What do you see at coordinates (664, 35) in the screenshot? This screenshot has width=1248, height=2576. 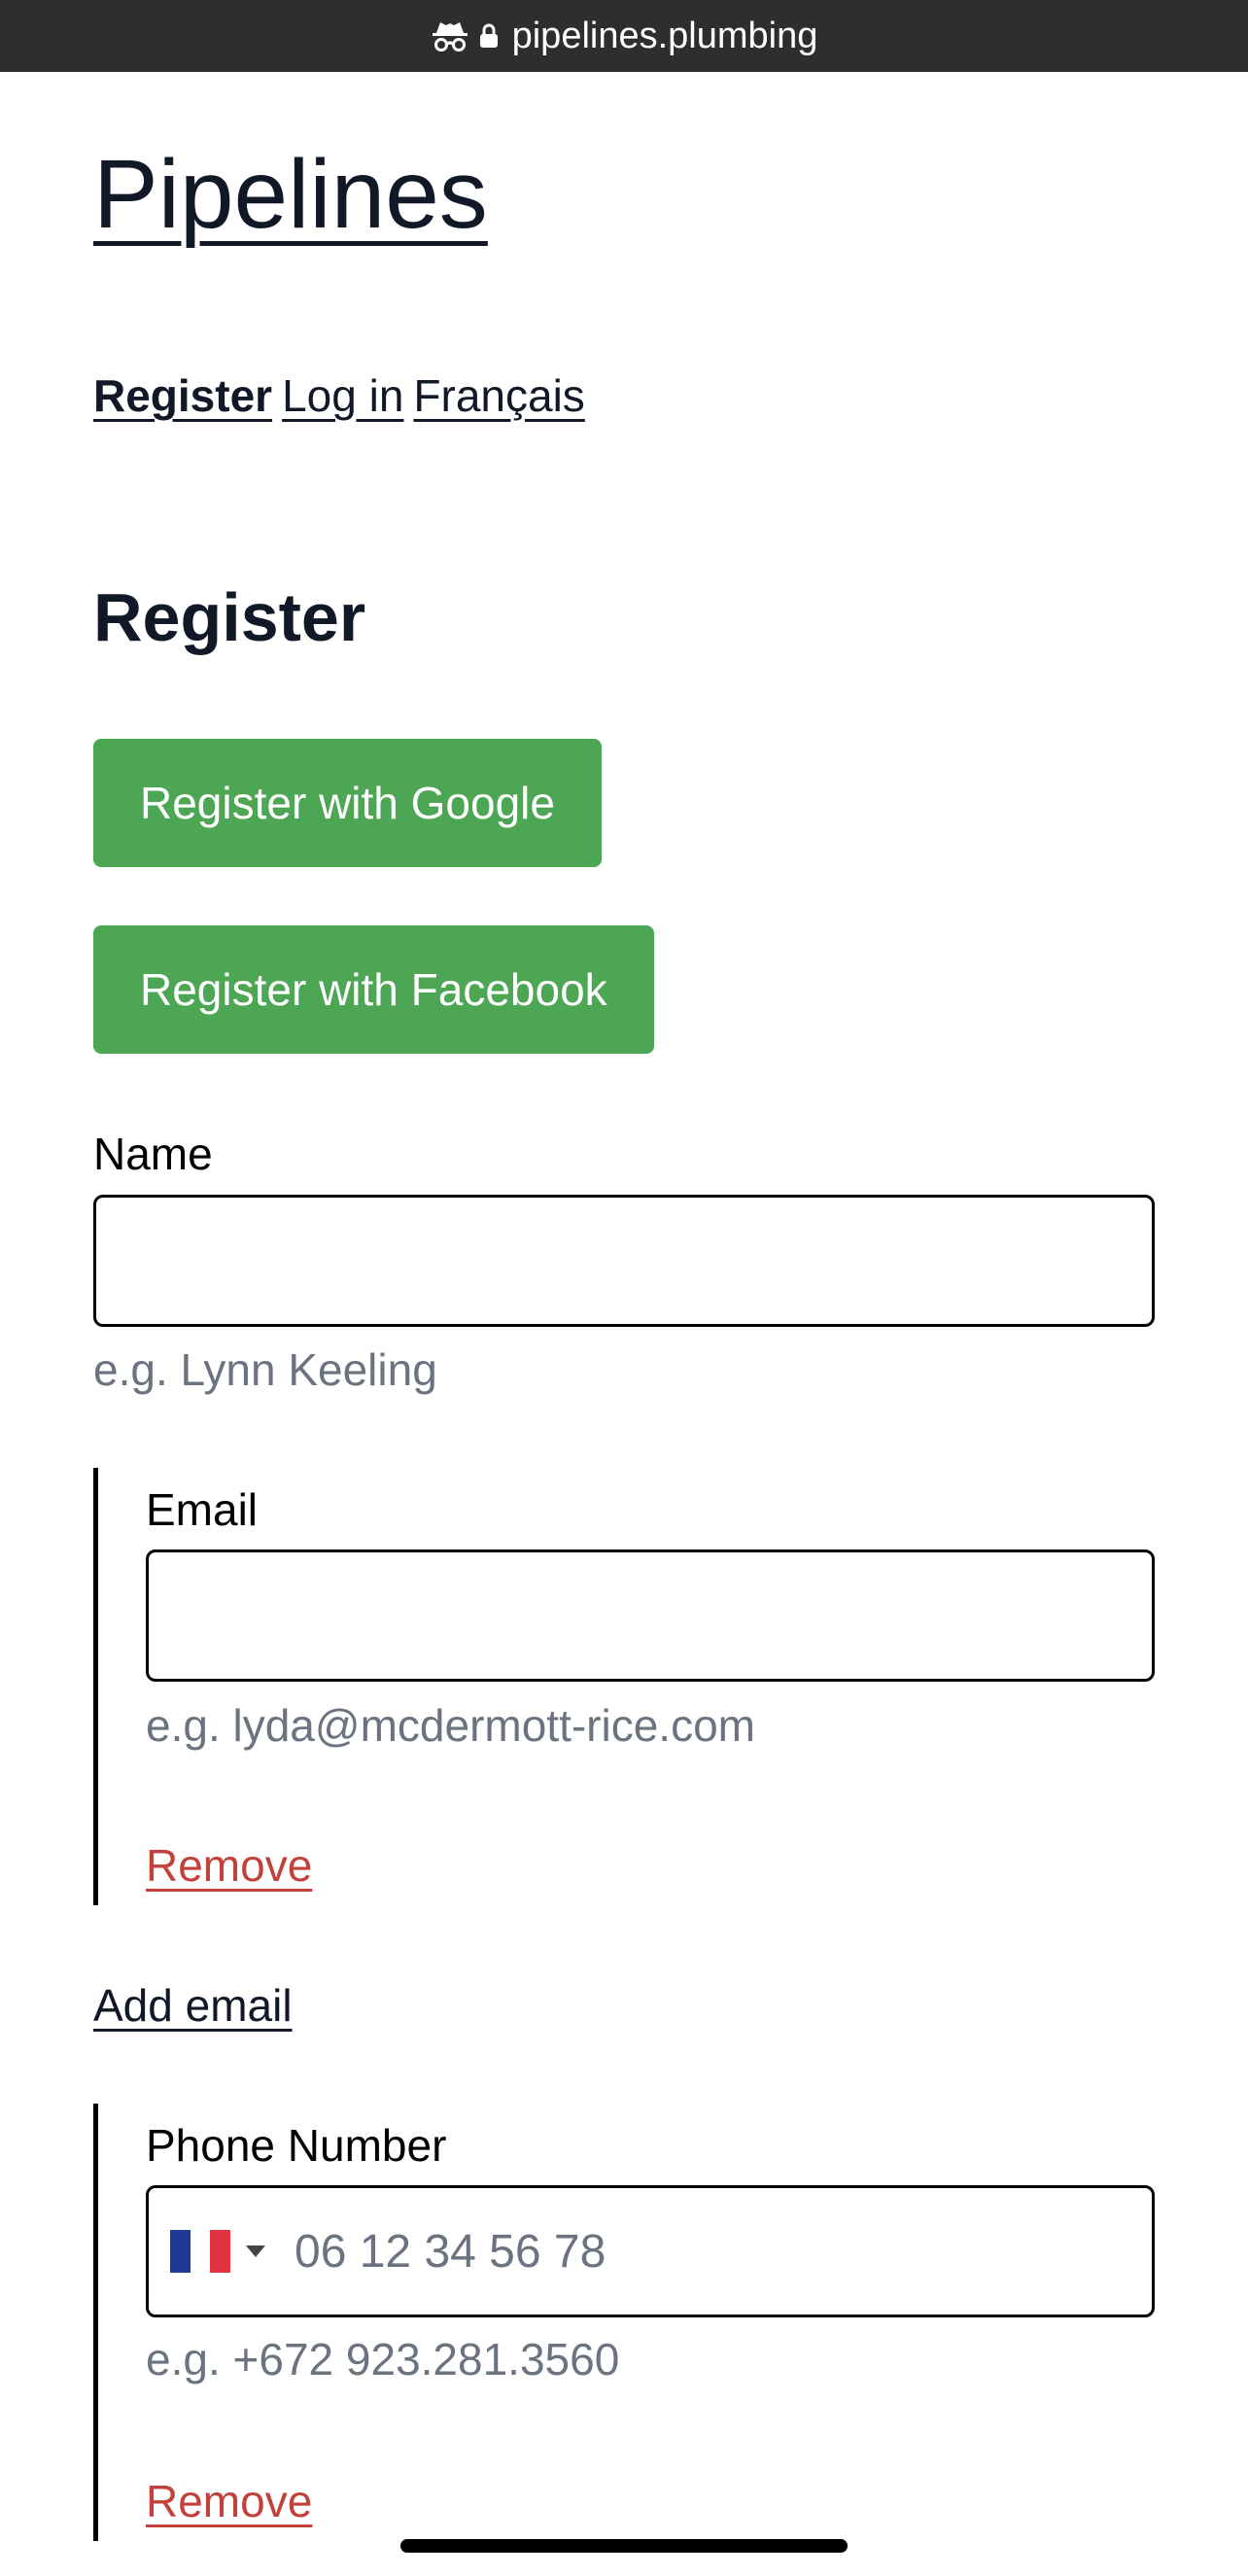 I see `url-text: pipelines.plumbing` at bounding box center [664, 35].